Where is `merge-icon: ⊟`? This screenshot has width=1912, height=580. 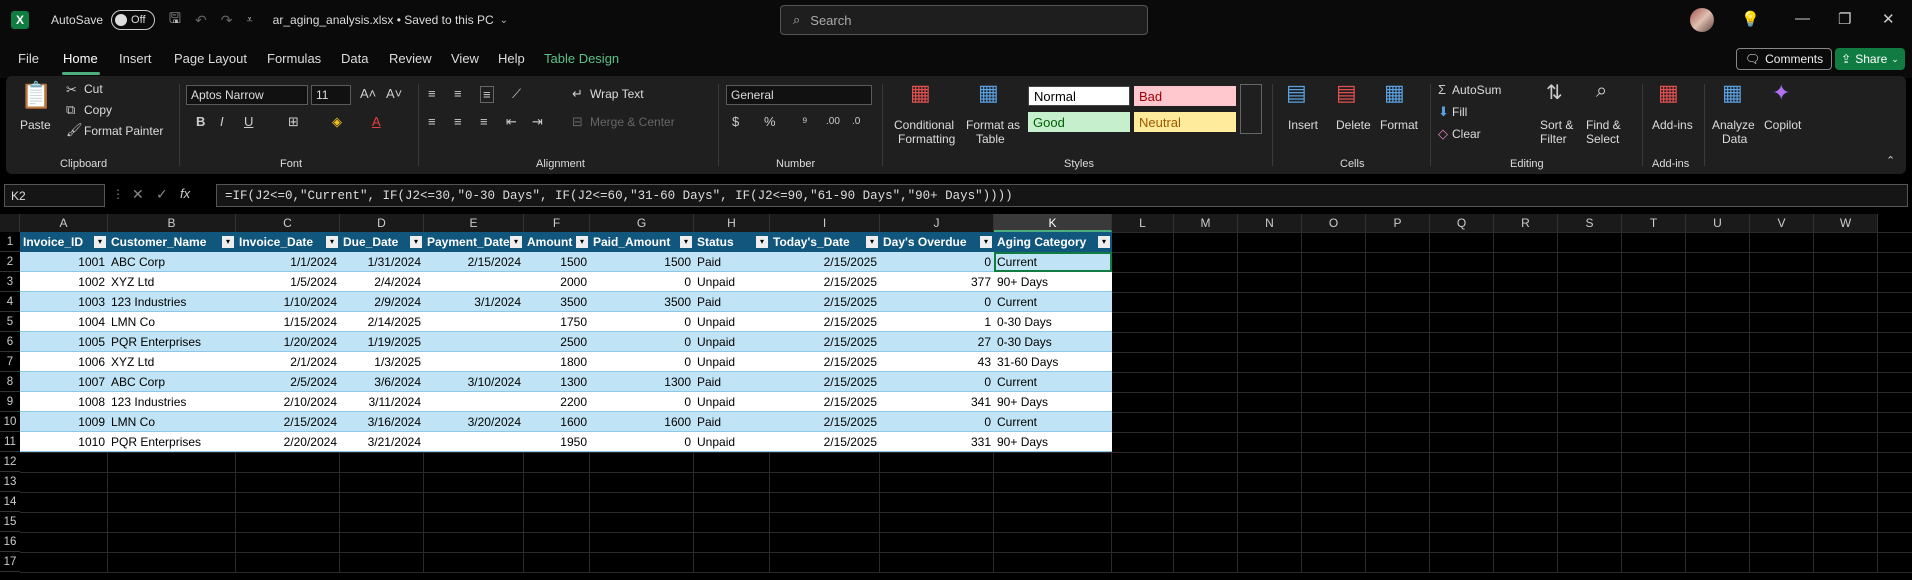 merge-icon: ⊟ is located at coordinates (577, 122).